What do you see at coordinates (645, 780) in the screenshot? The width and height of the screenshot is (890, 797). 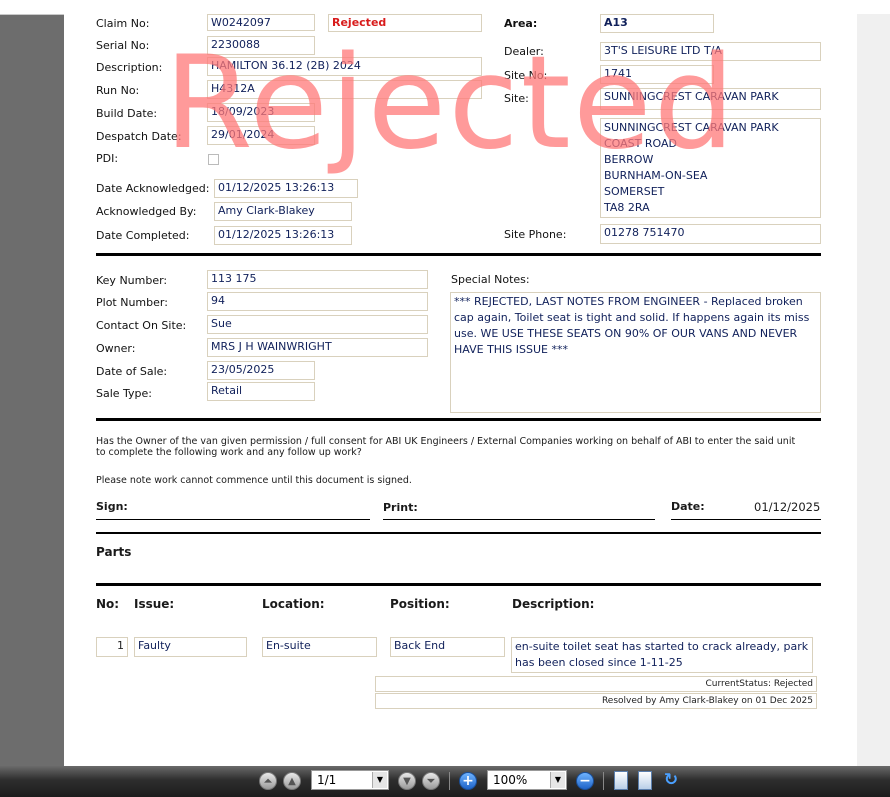 I see `fit-page-icon` at bounding box center [645, 780].